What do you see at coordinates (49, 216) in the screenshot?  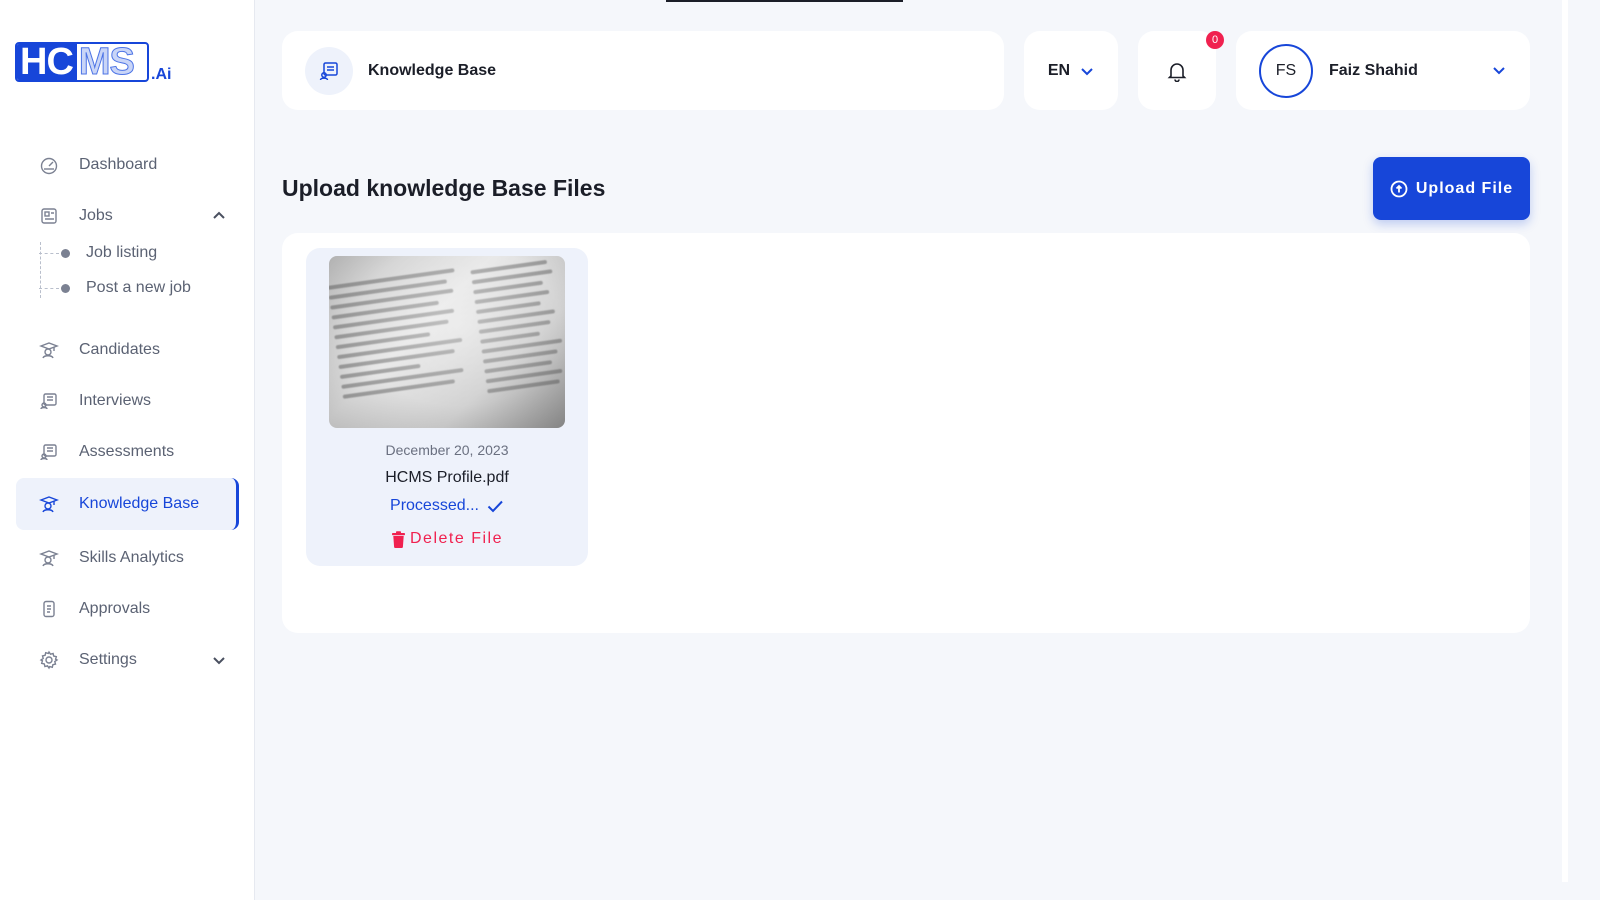 I see `jobs-icon` at bounding box center [49, 216].